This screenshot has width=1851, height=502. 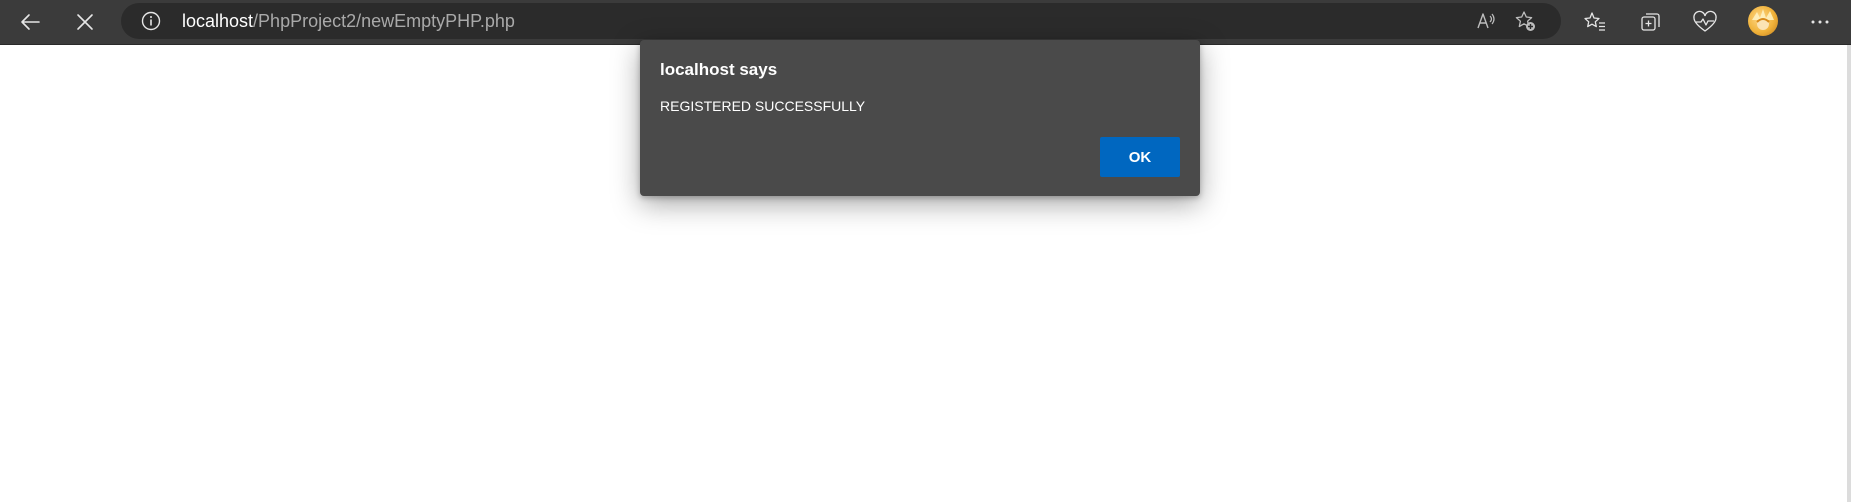 I want to click on collections-button, so click(x=1651, y=22).